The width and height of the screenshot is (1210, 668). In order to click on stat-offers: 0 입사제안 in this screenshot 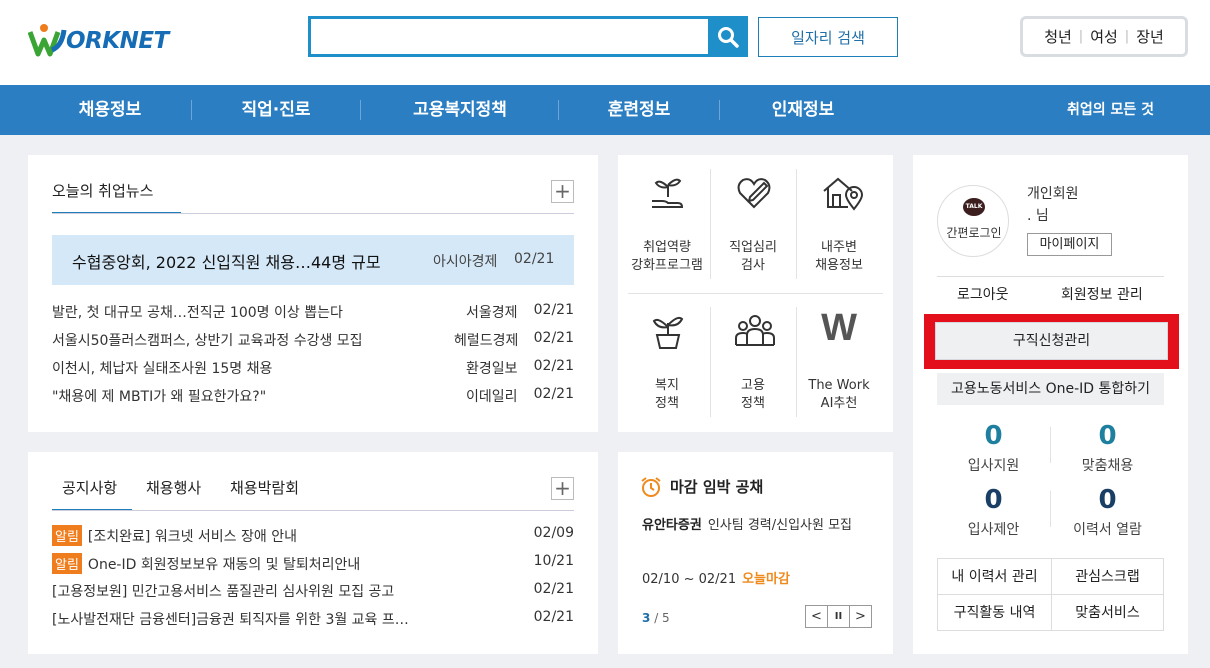, I will do `click(993, 512)`.